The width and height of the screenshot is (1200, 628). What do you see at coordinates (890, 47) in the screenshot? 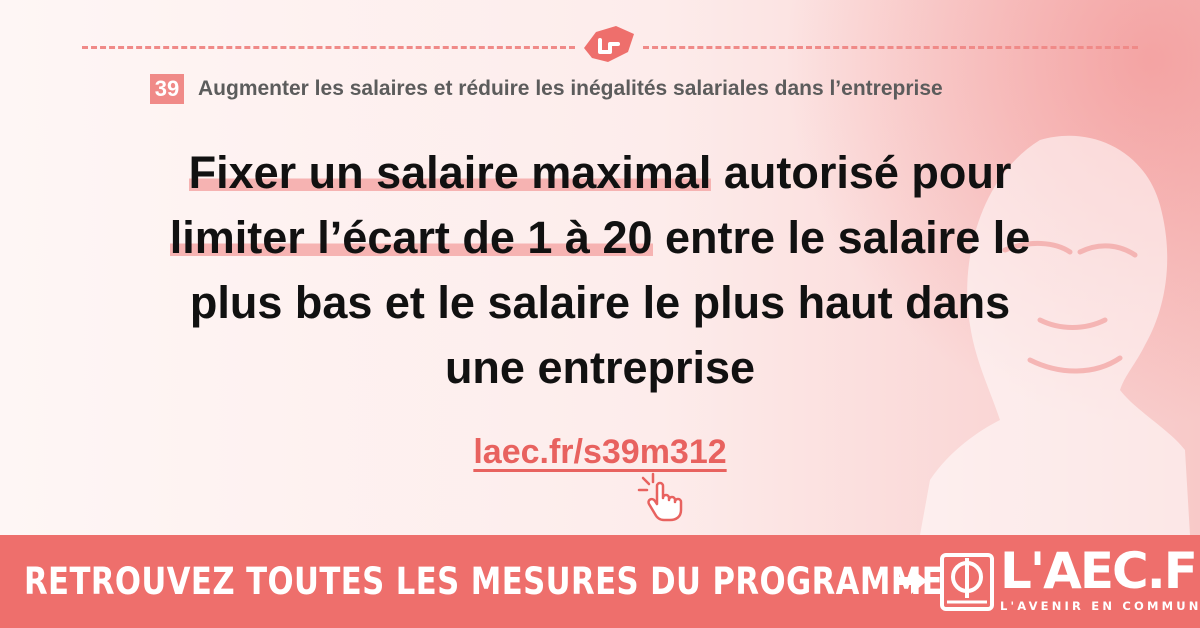
I see `dashed-divider-right` at bounding box center [890, 47].